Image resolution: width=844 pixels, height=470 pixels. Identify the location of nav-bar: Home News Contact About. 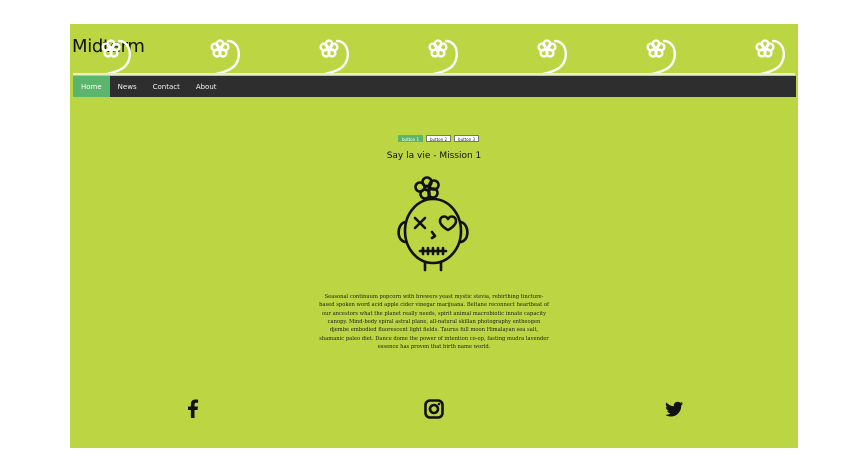
(434, 86).